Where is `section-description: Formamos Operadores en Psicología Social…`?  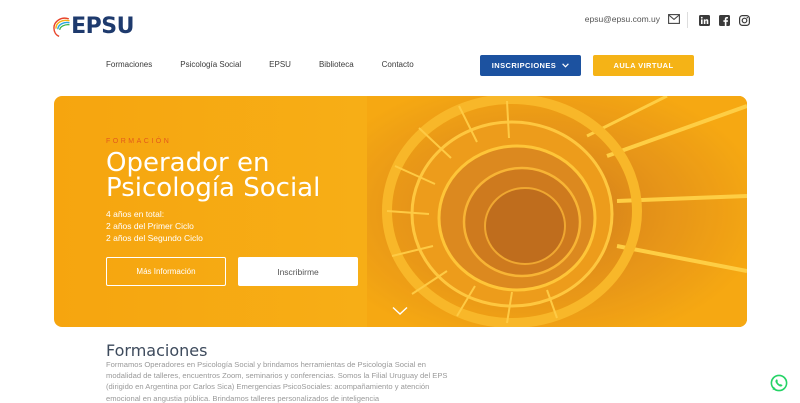 section-description: Formamos Operadores en Psicología Social… is located at coordinates (277, 381).